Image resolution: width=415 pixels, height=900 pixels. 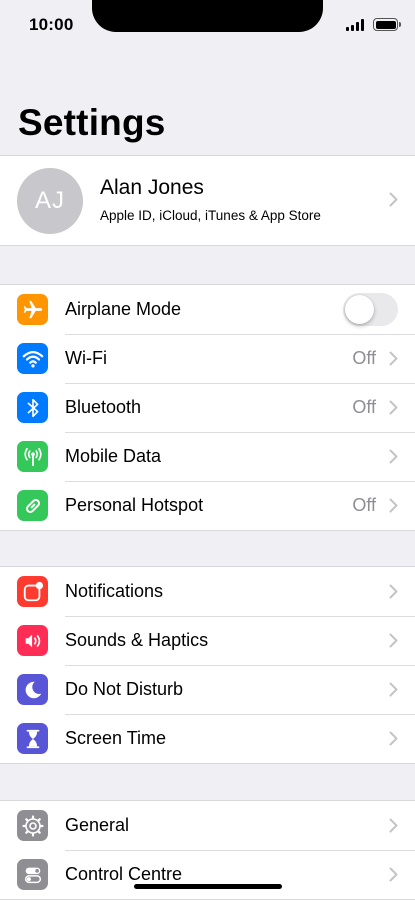 What do you see at coordinates (207, 358) in the screenshot?
I see `settings-row-wifi: Wi-Fi Off` at bounding box center [207, 358].